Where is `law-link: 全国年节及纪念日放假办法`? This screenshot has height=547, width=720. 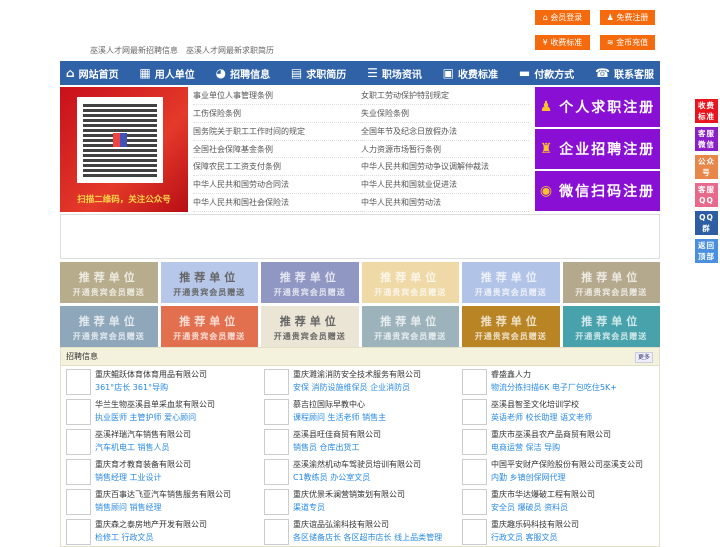 law-link: 全国年节及纪念日放假办法 is located at coordinates (445, 132).